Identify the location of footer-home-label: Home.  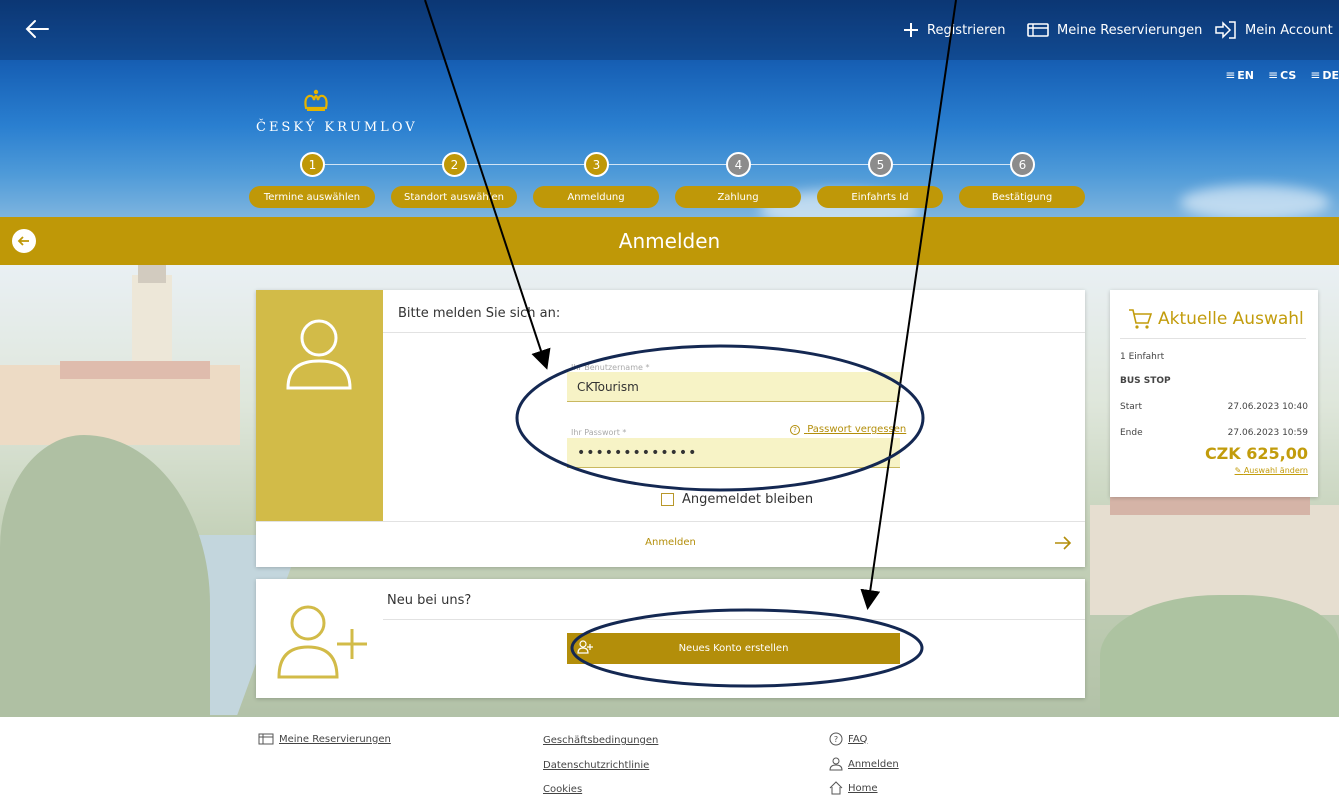
(863, 788).